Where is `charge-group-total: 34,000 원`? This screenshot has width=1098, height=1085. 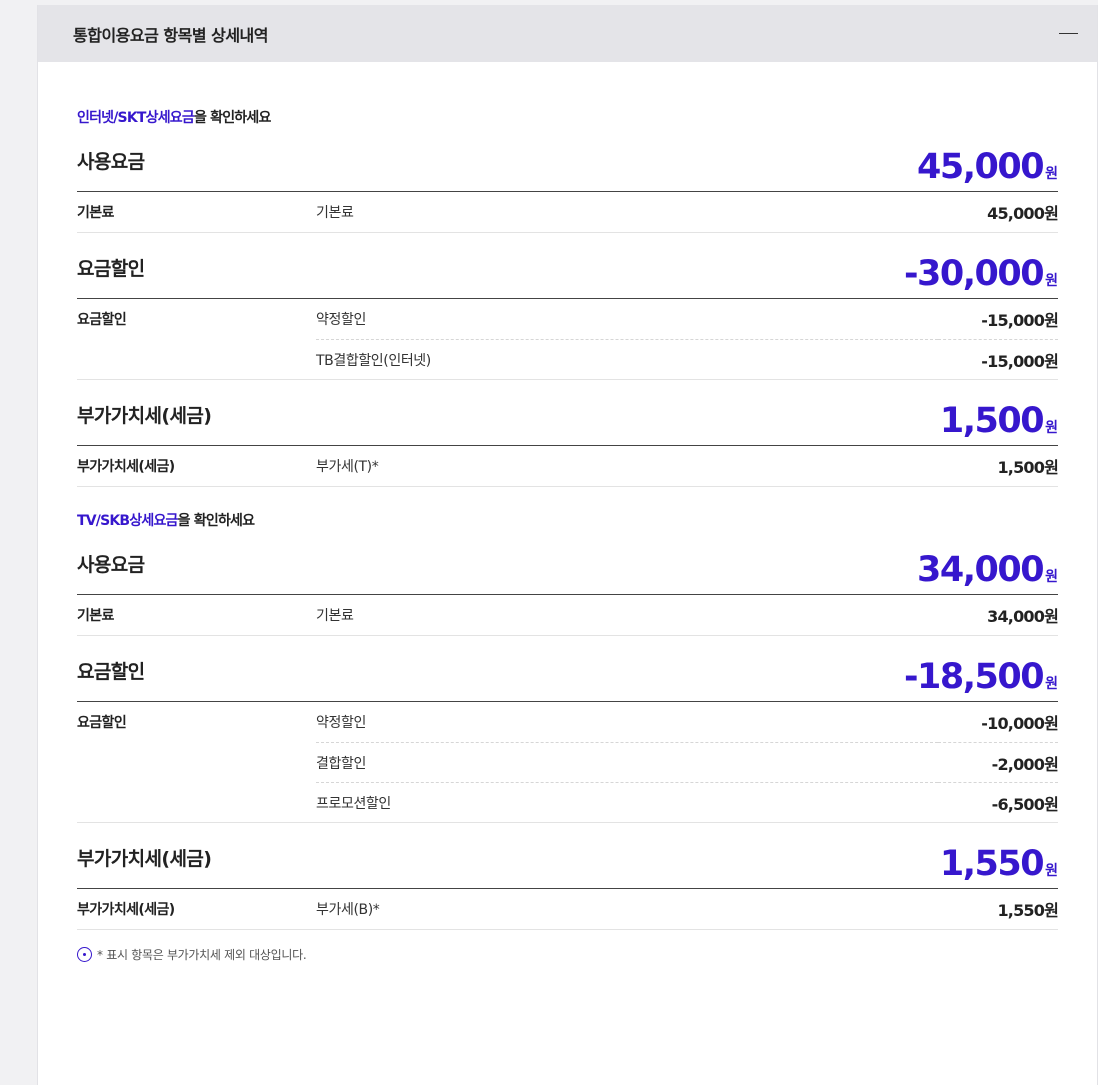
charge-group-total: 34,000 원 is located at coordinates (987, 570).